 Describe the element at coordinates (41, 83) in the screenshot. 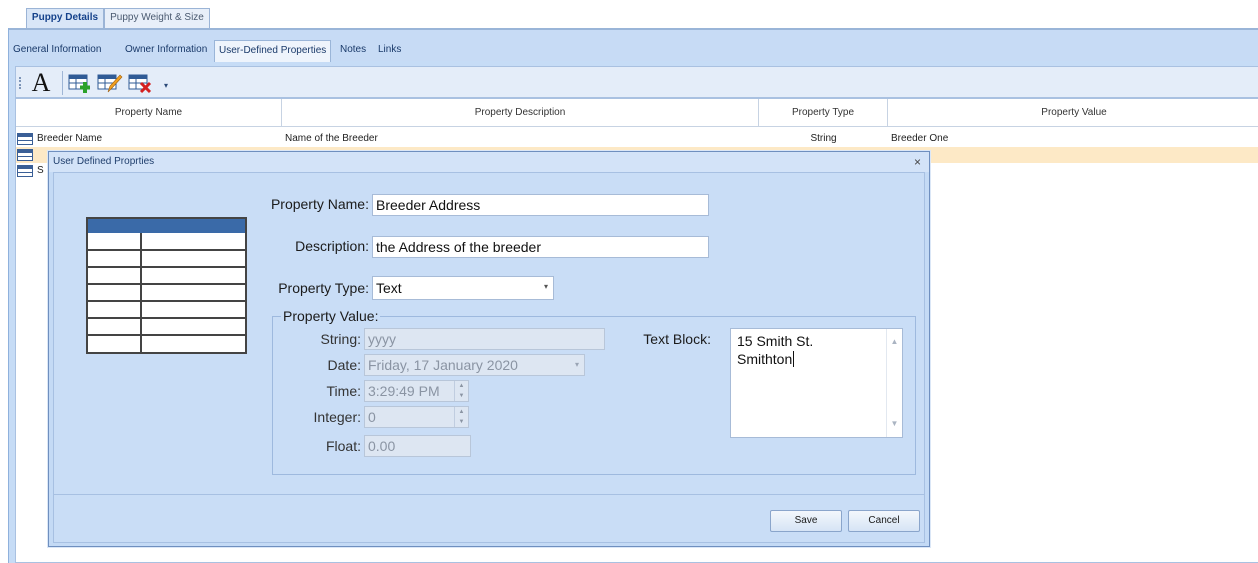

I see `font-icon: A` at that location.